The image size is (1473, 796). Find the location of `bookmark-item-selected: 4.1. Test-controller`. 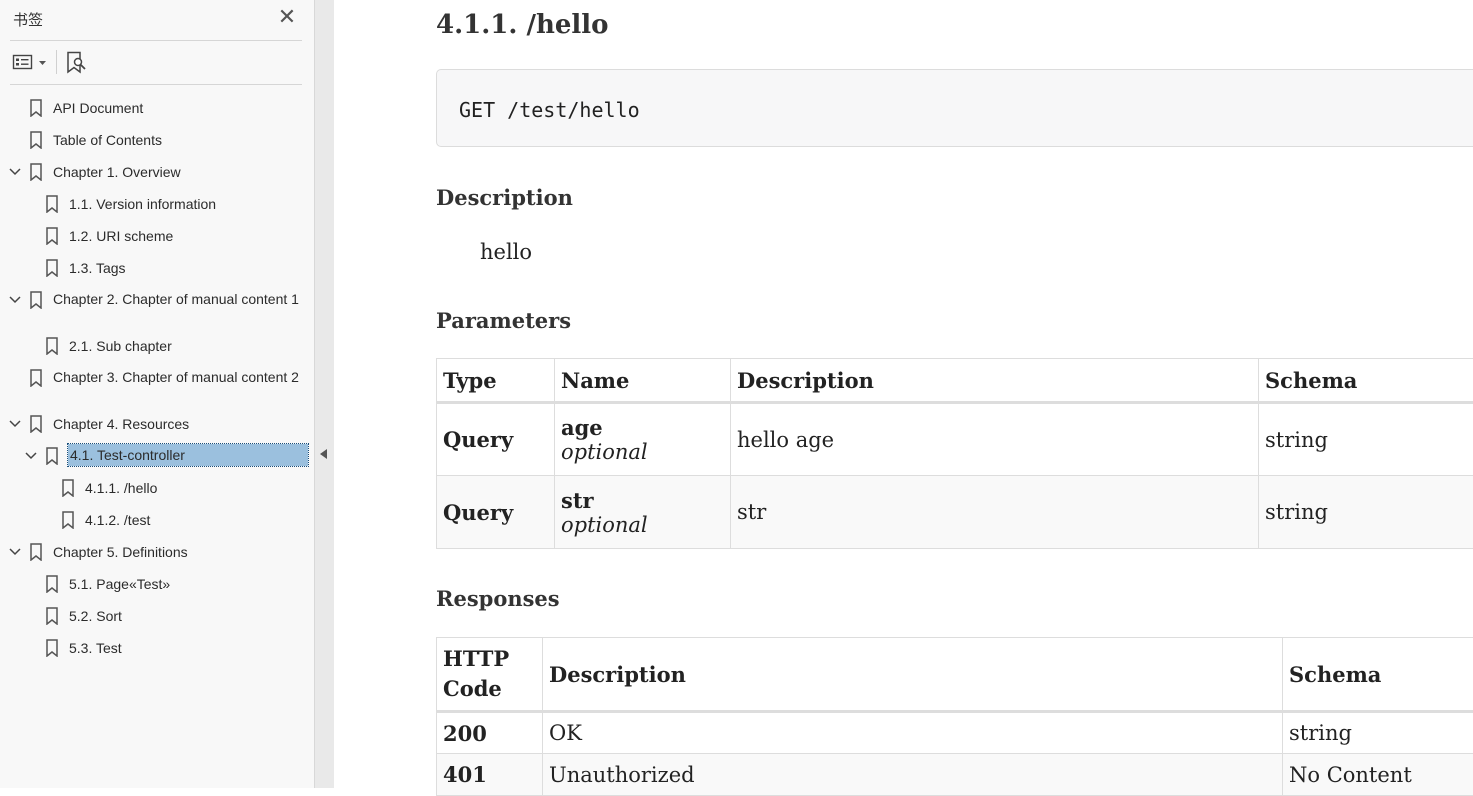

bookmark-item-selected: 4.1. Test-controller is located at coordinates (155, 458).